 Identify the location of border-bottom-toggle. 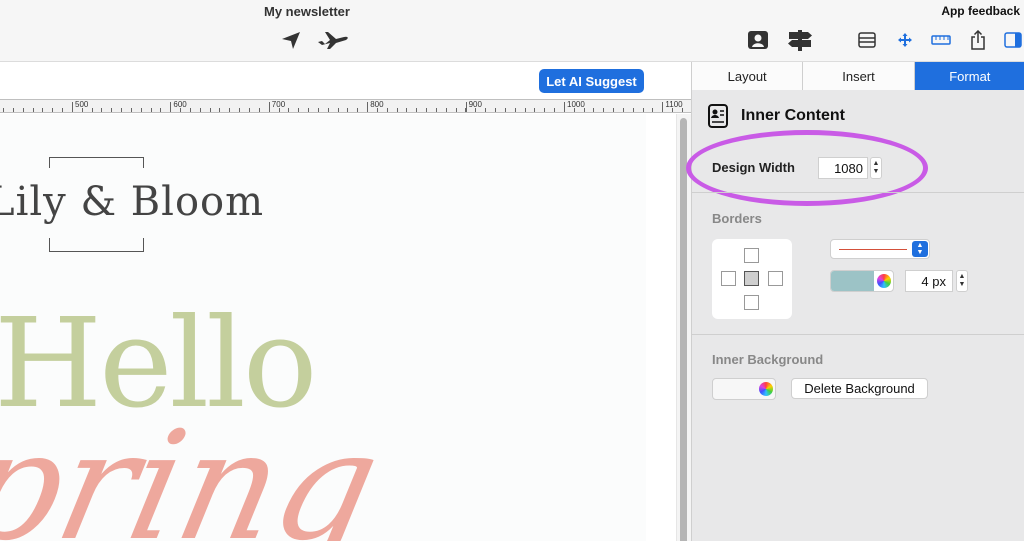
(751, 302).